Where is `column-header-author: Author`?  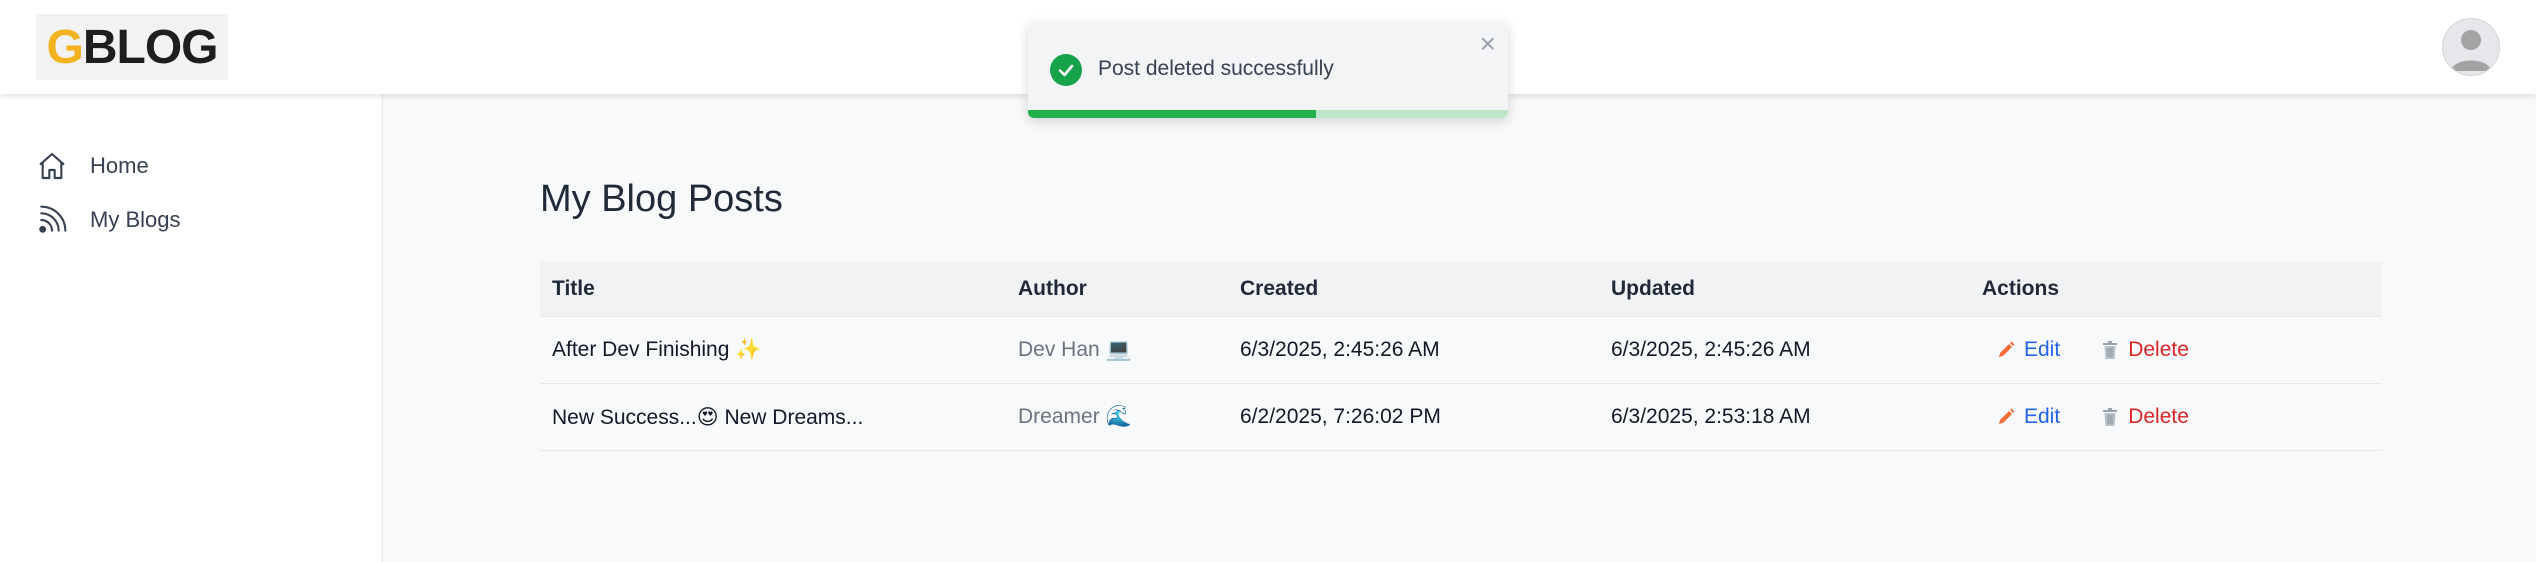
column-header-author: Author is located at coordinates (1052, 288).